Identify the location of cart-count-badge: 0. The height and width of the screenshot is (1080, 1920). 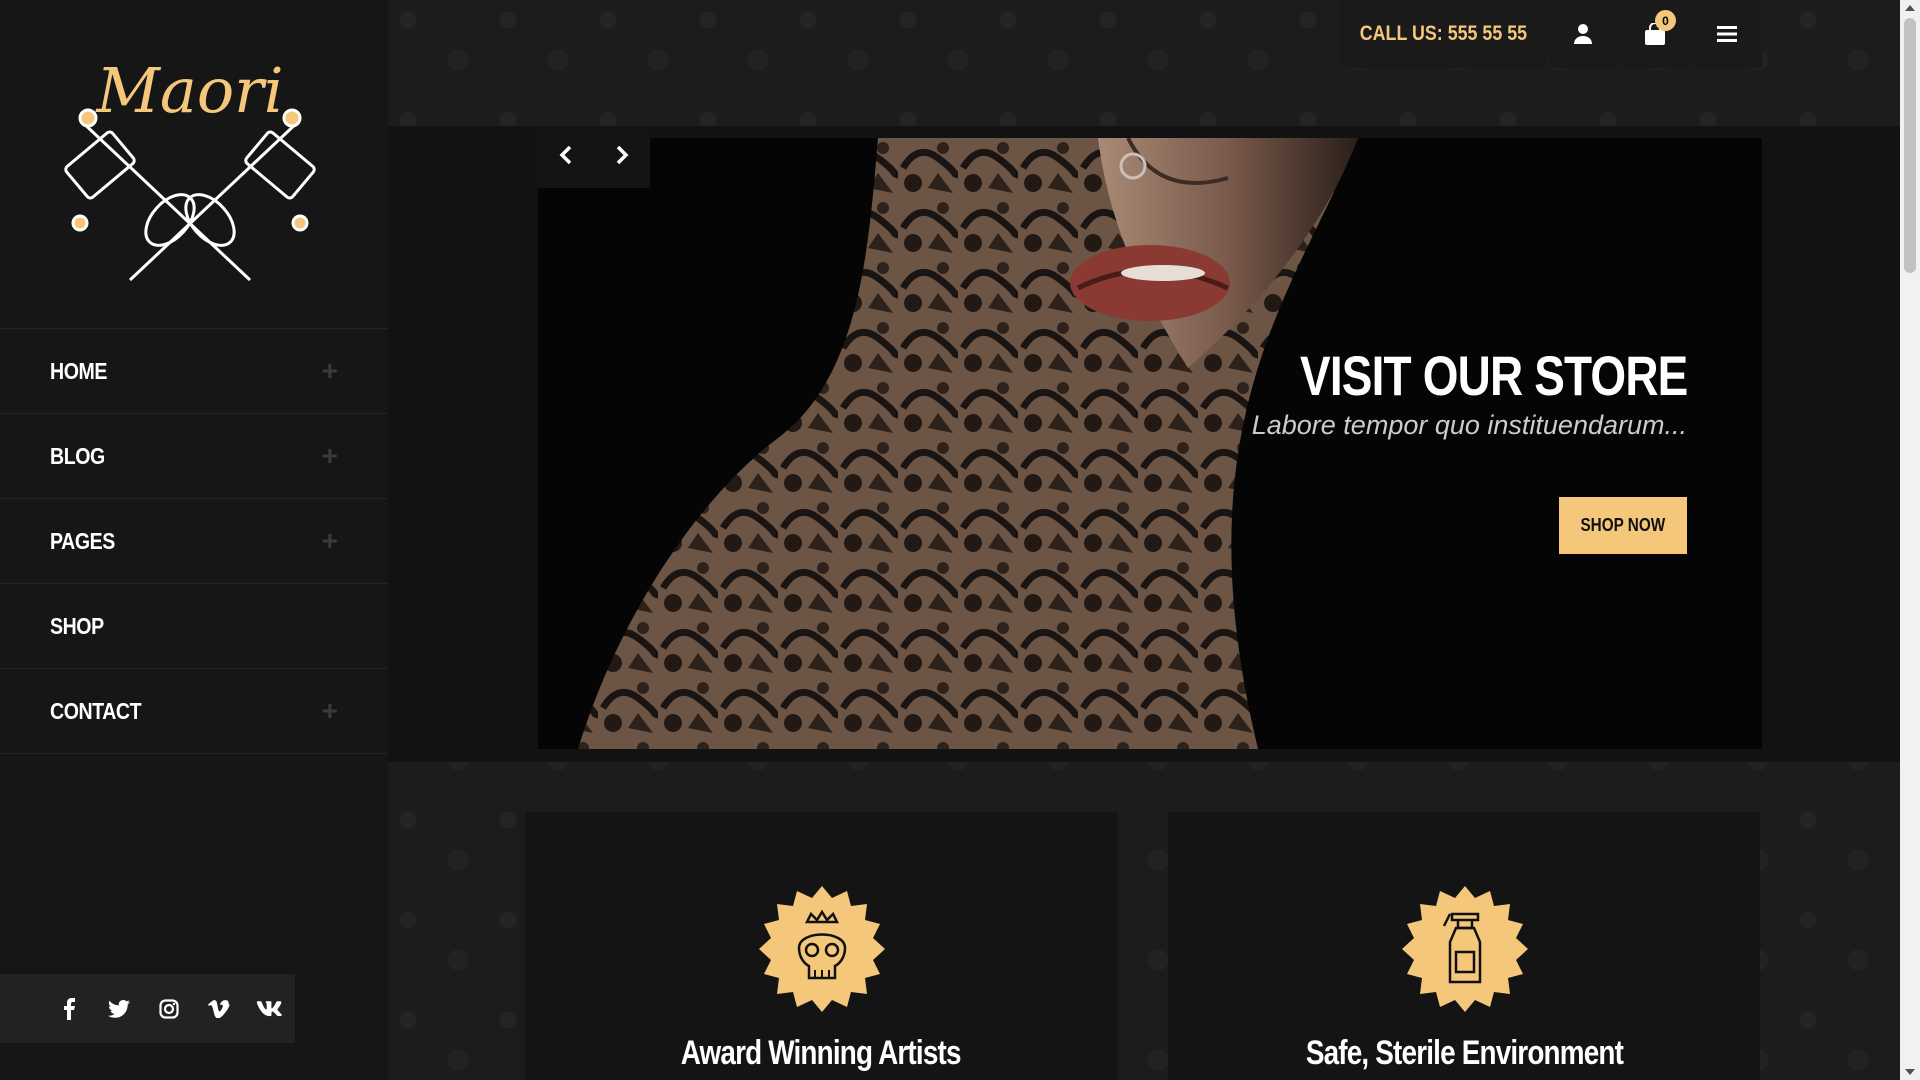
(1665, 20).